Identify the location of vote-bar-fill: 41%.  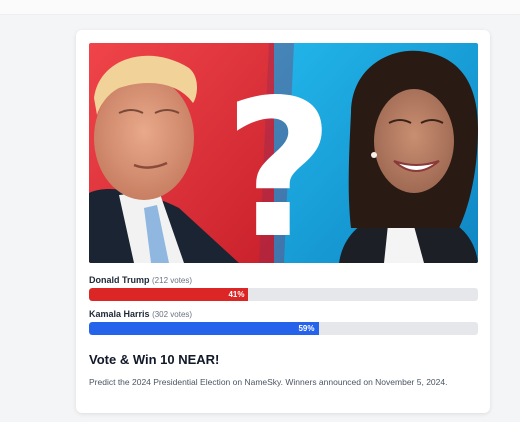
(169, 294).